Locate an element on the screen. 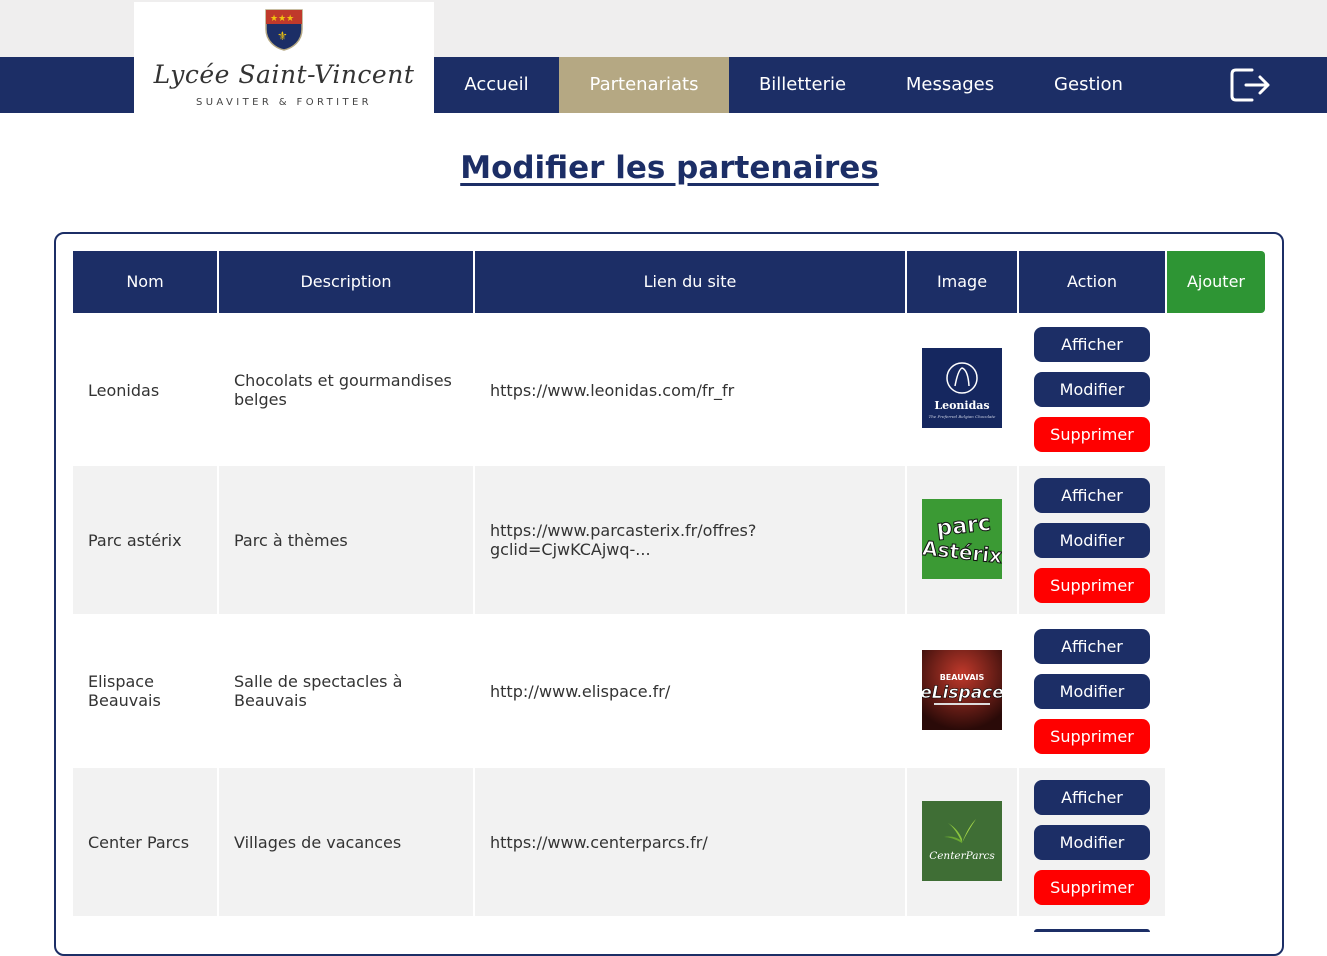  partner-link: http://www.elispace.fr/ is located at coordinates (580, 691).